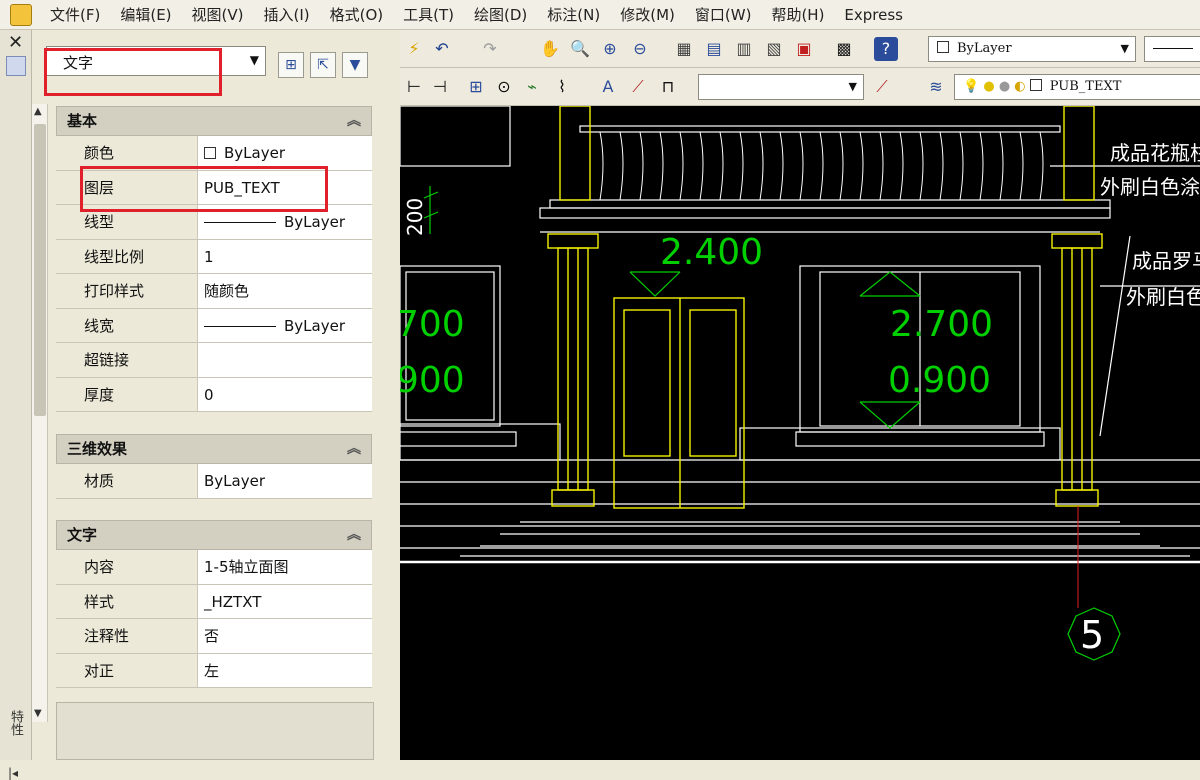 The image size is (1200, 780). What do you see at coordinates (21, 14) in the screenshot?
I see `app-icon` at bounding box center [21, 14].